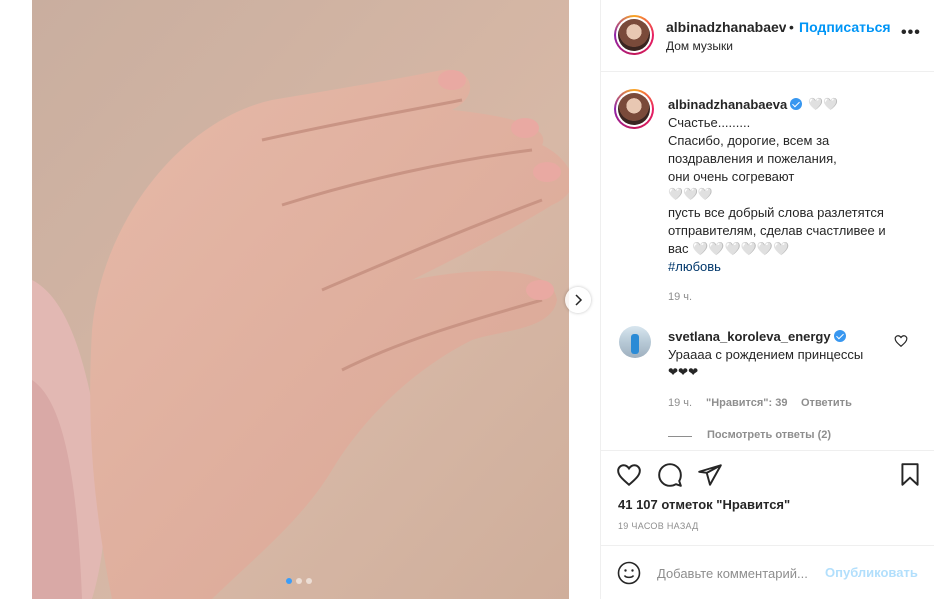 The image size is (934, 599). I want to click on comment-input, so click(740, 573).